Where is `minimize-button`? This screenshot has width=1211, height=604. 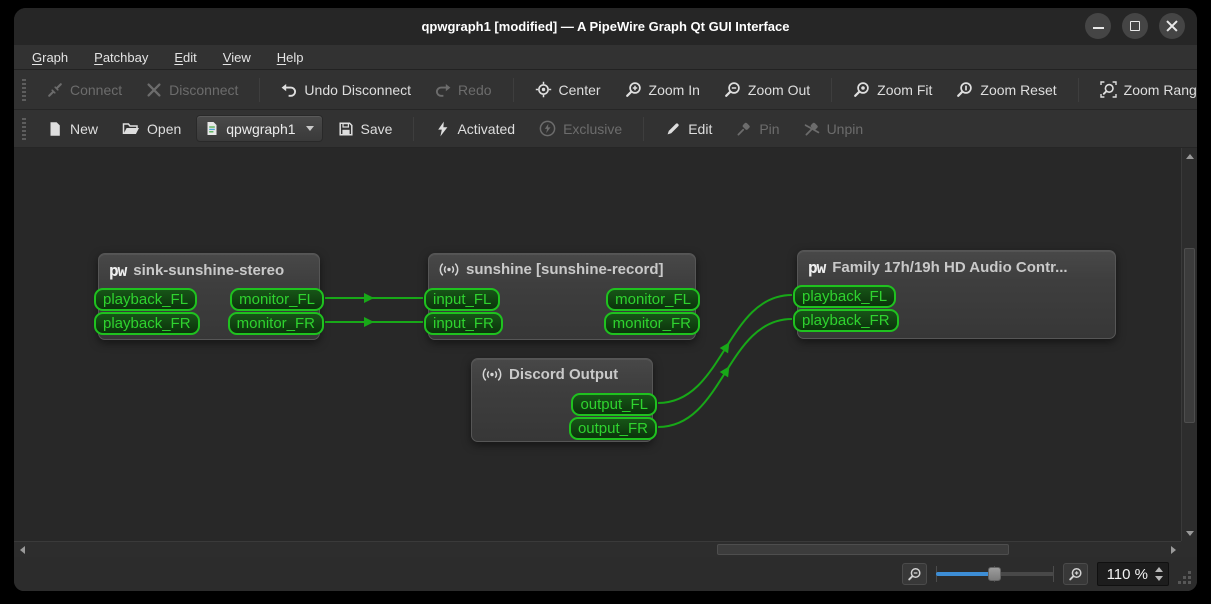 minimize-button is located at coordinates (1098, 26).